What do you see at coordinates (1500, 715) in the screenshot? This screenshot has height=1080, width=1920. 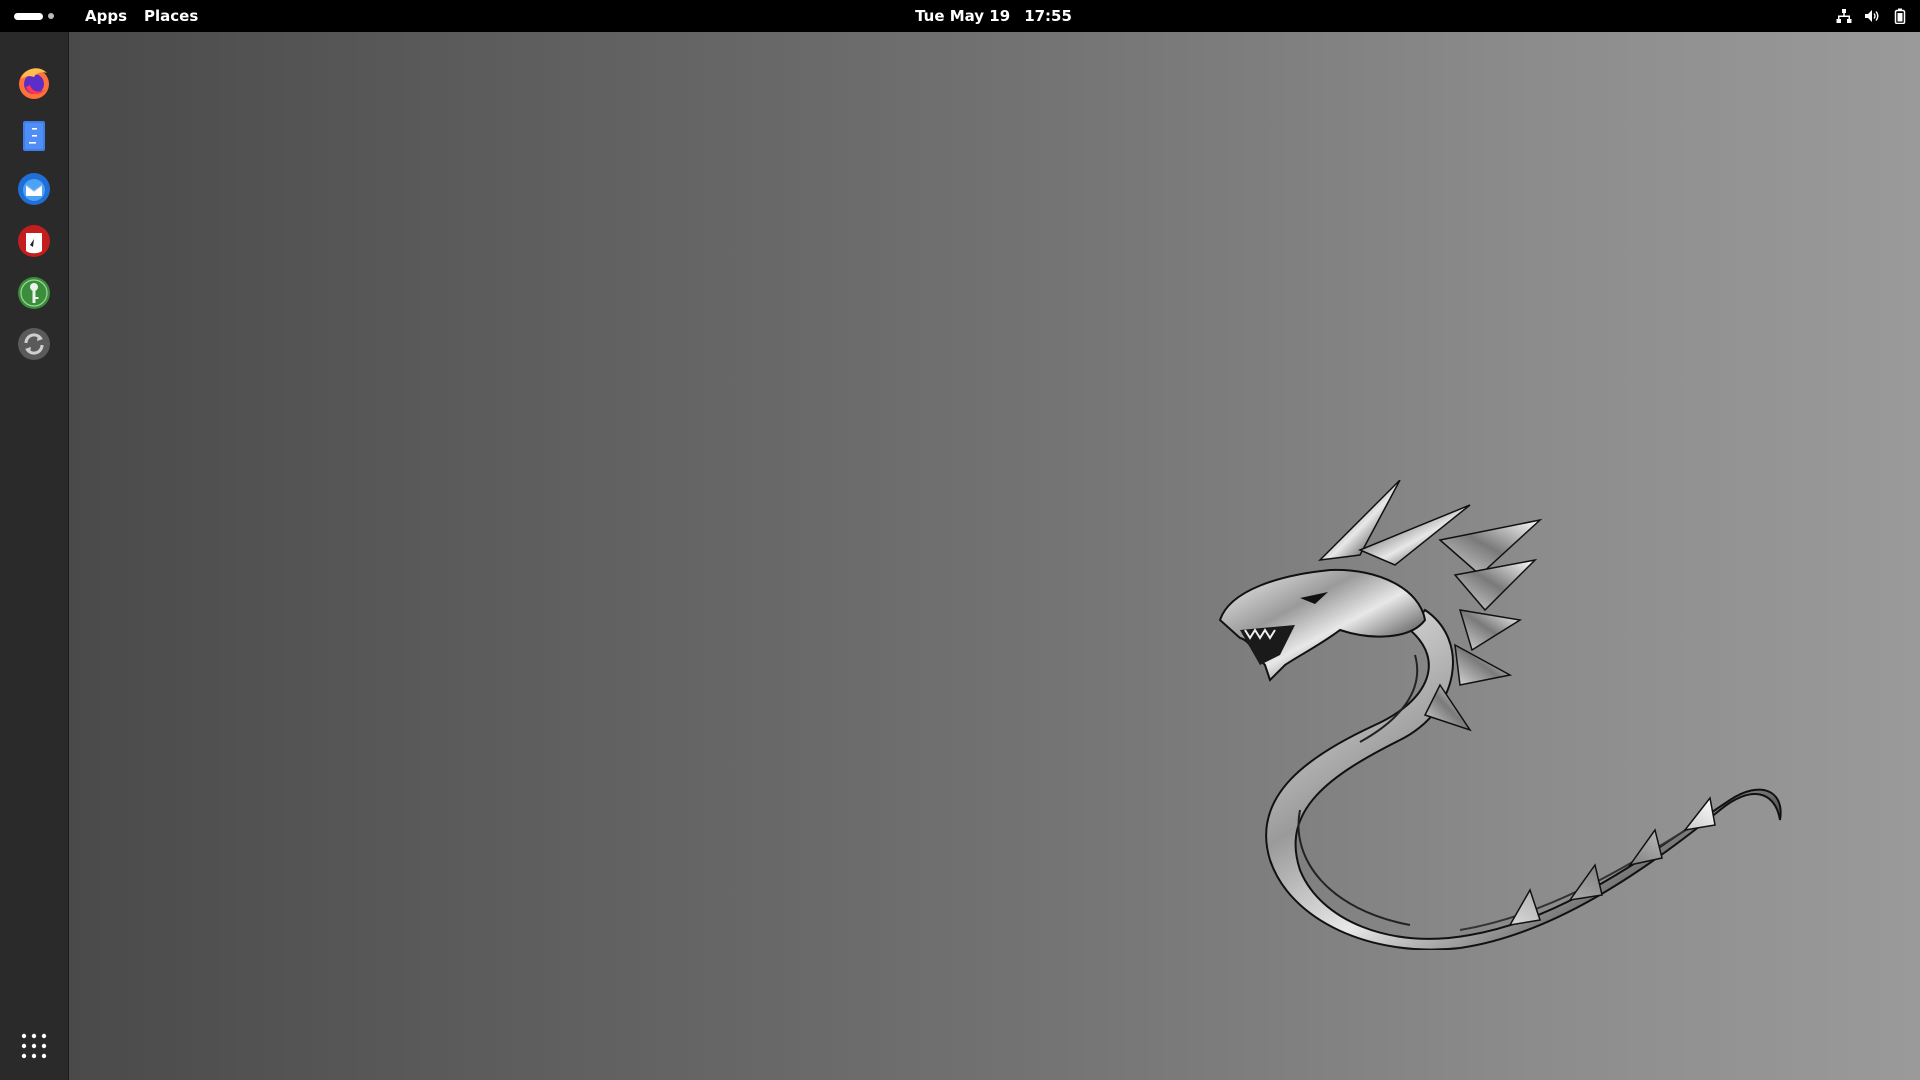 I see `dragon-wallpaper-image` at bounding box center [1500, 715].